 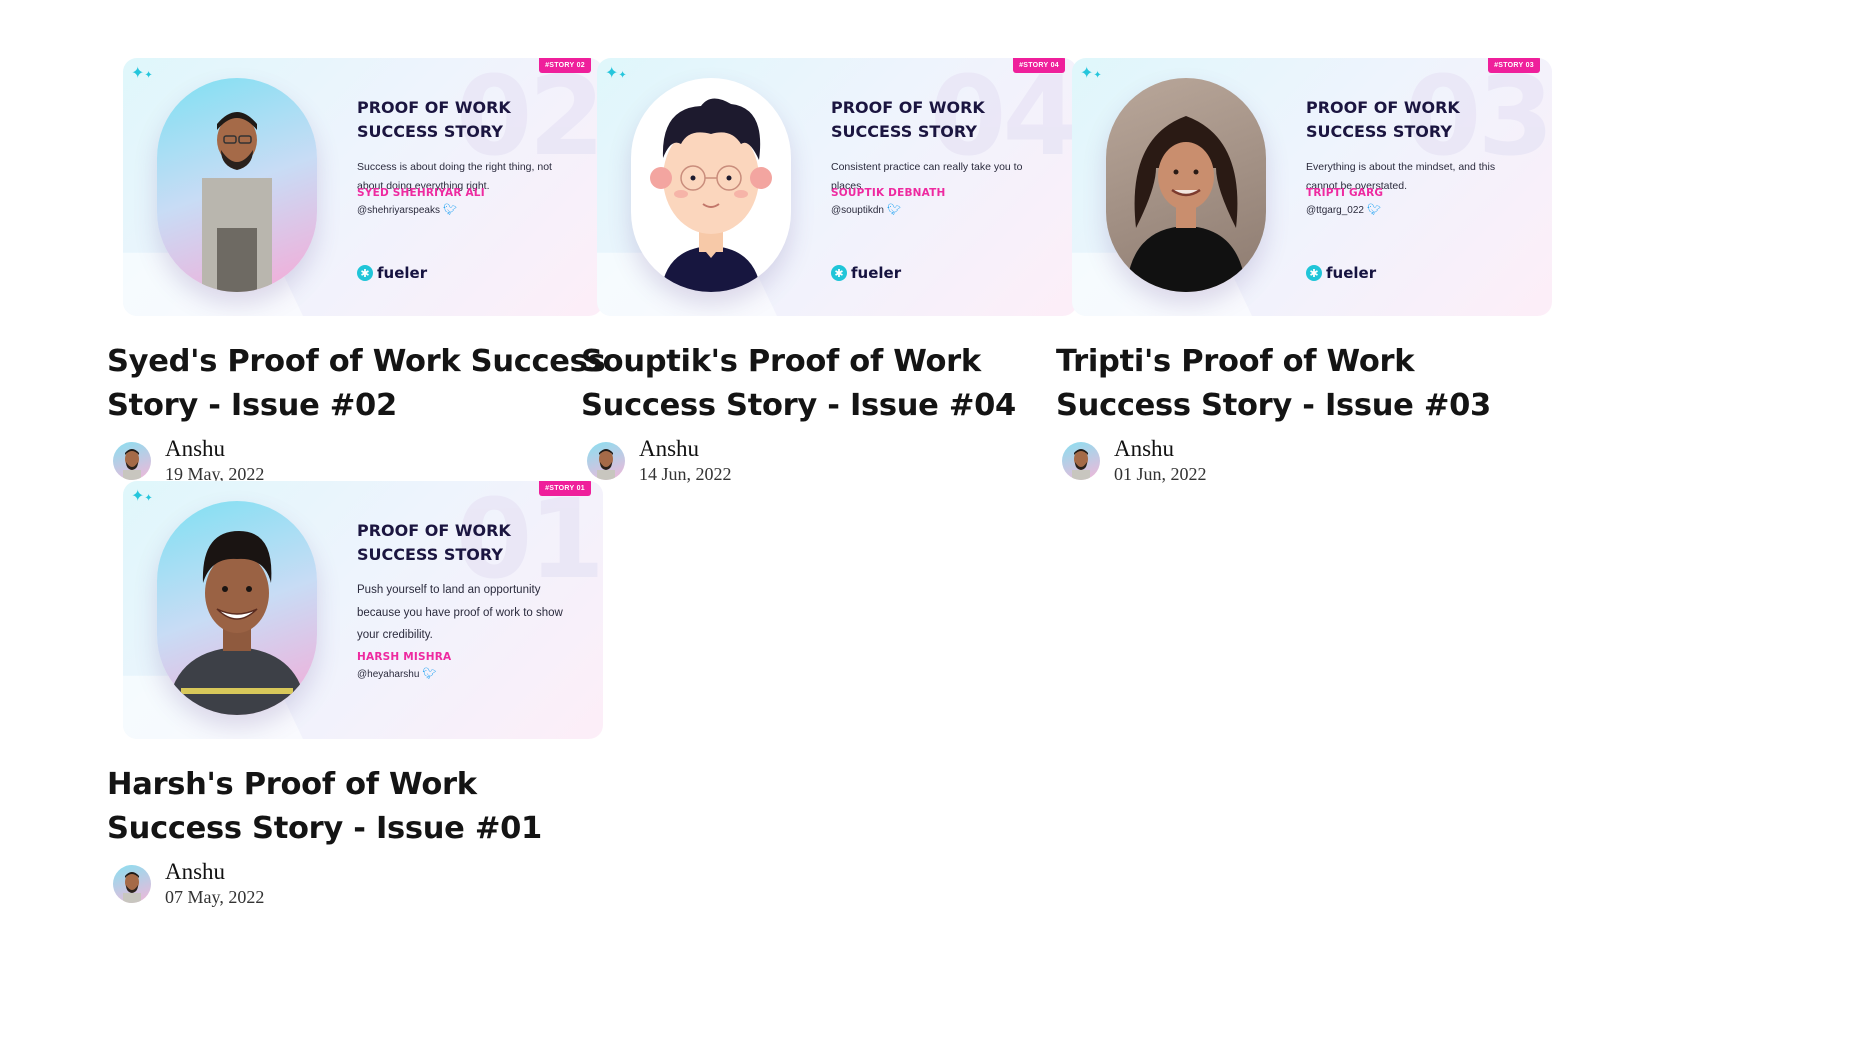 What do you see at coordinates (357, 884) in the screenshot?
I see `post-meta: Anshu 07 May, 2022` at bounding box center [357, 884].